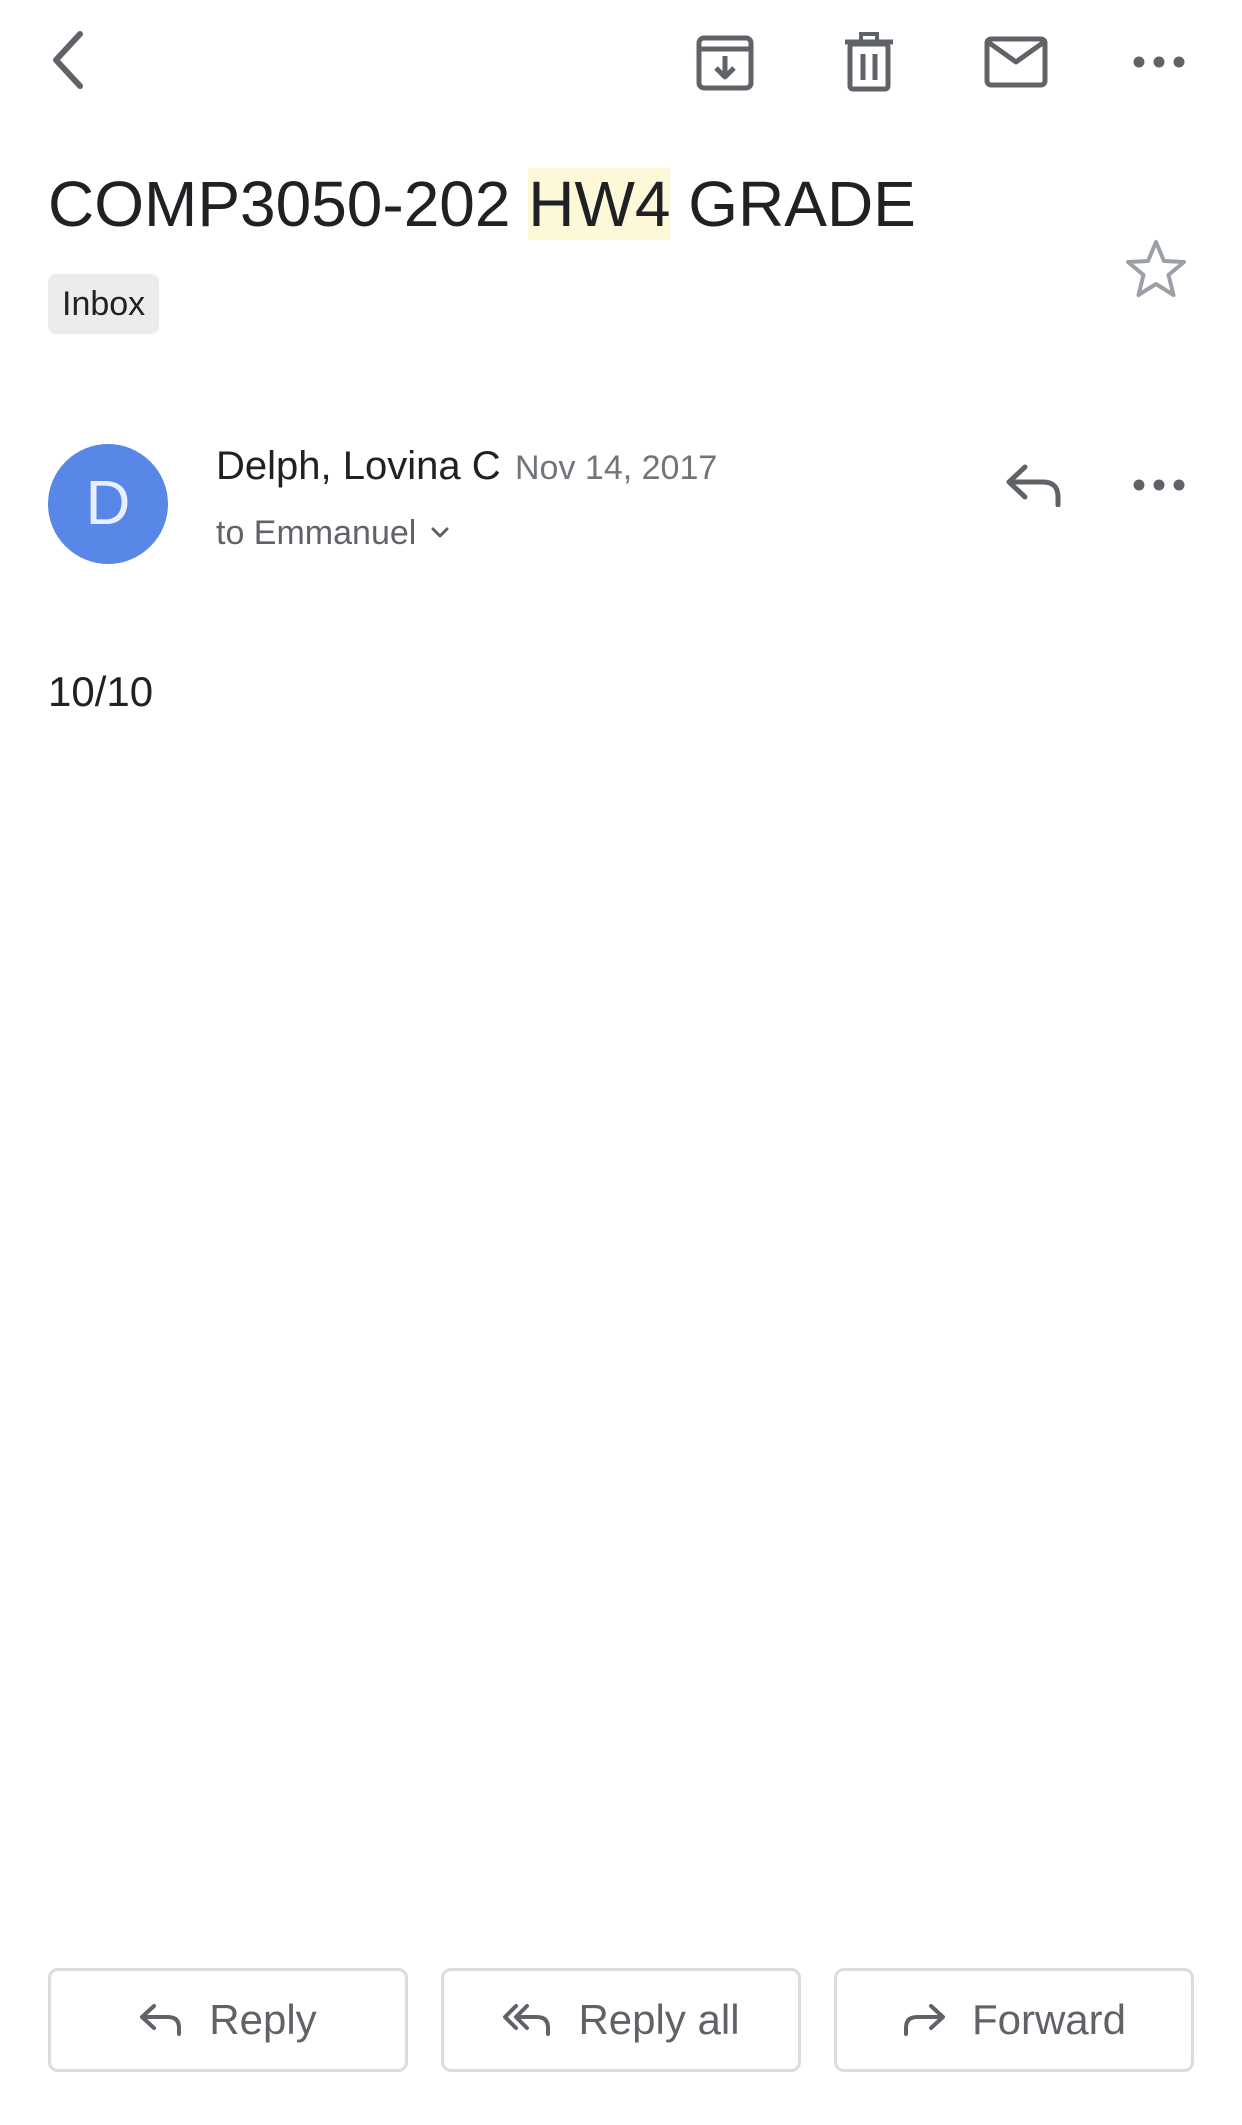 This screenshot has height=2125, width=1242. I want to click on forward-label: Forward, so click(1049, 2019).